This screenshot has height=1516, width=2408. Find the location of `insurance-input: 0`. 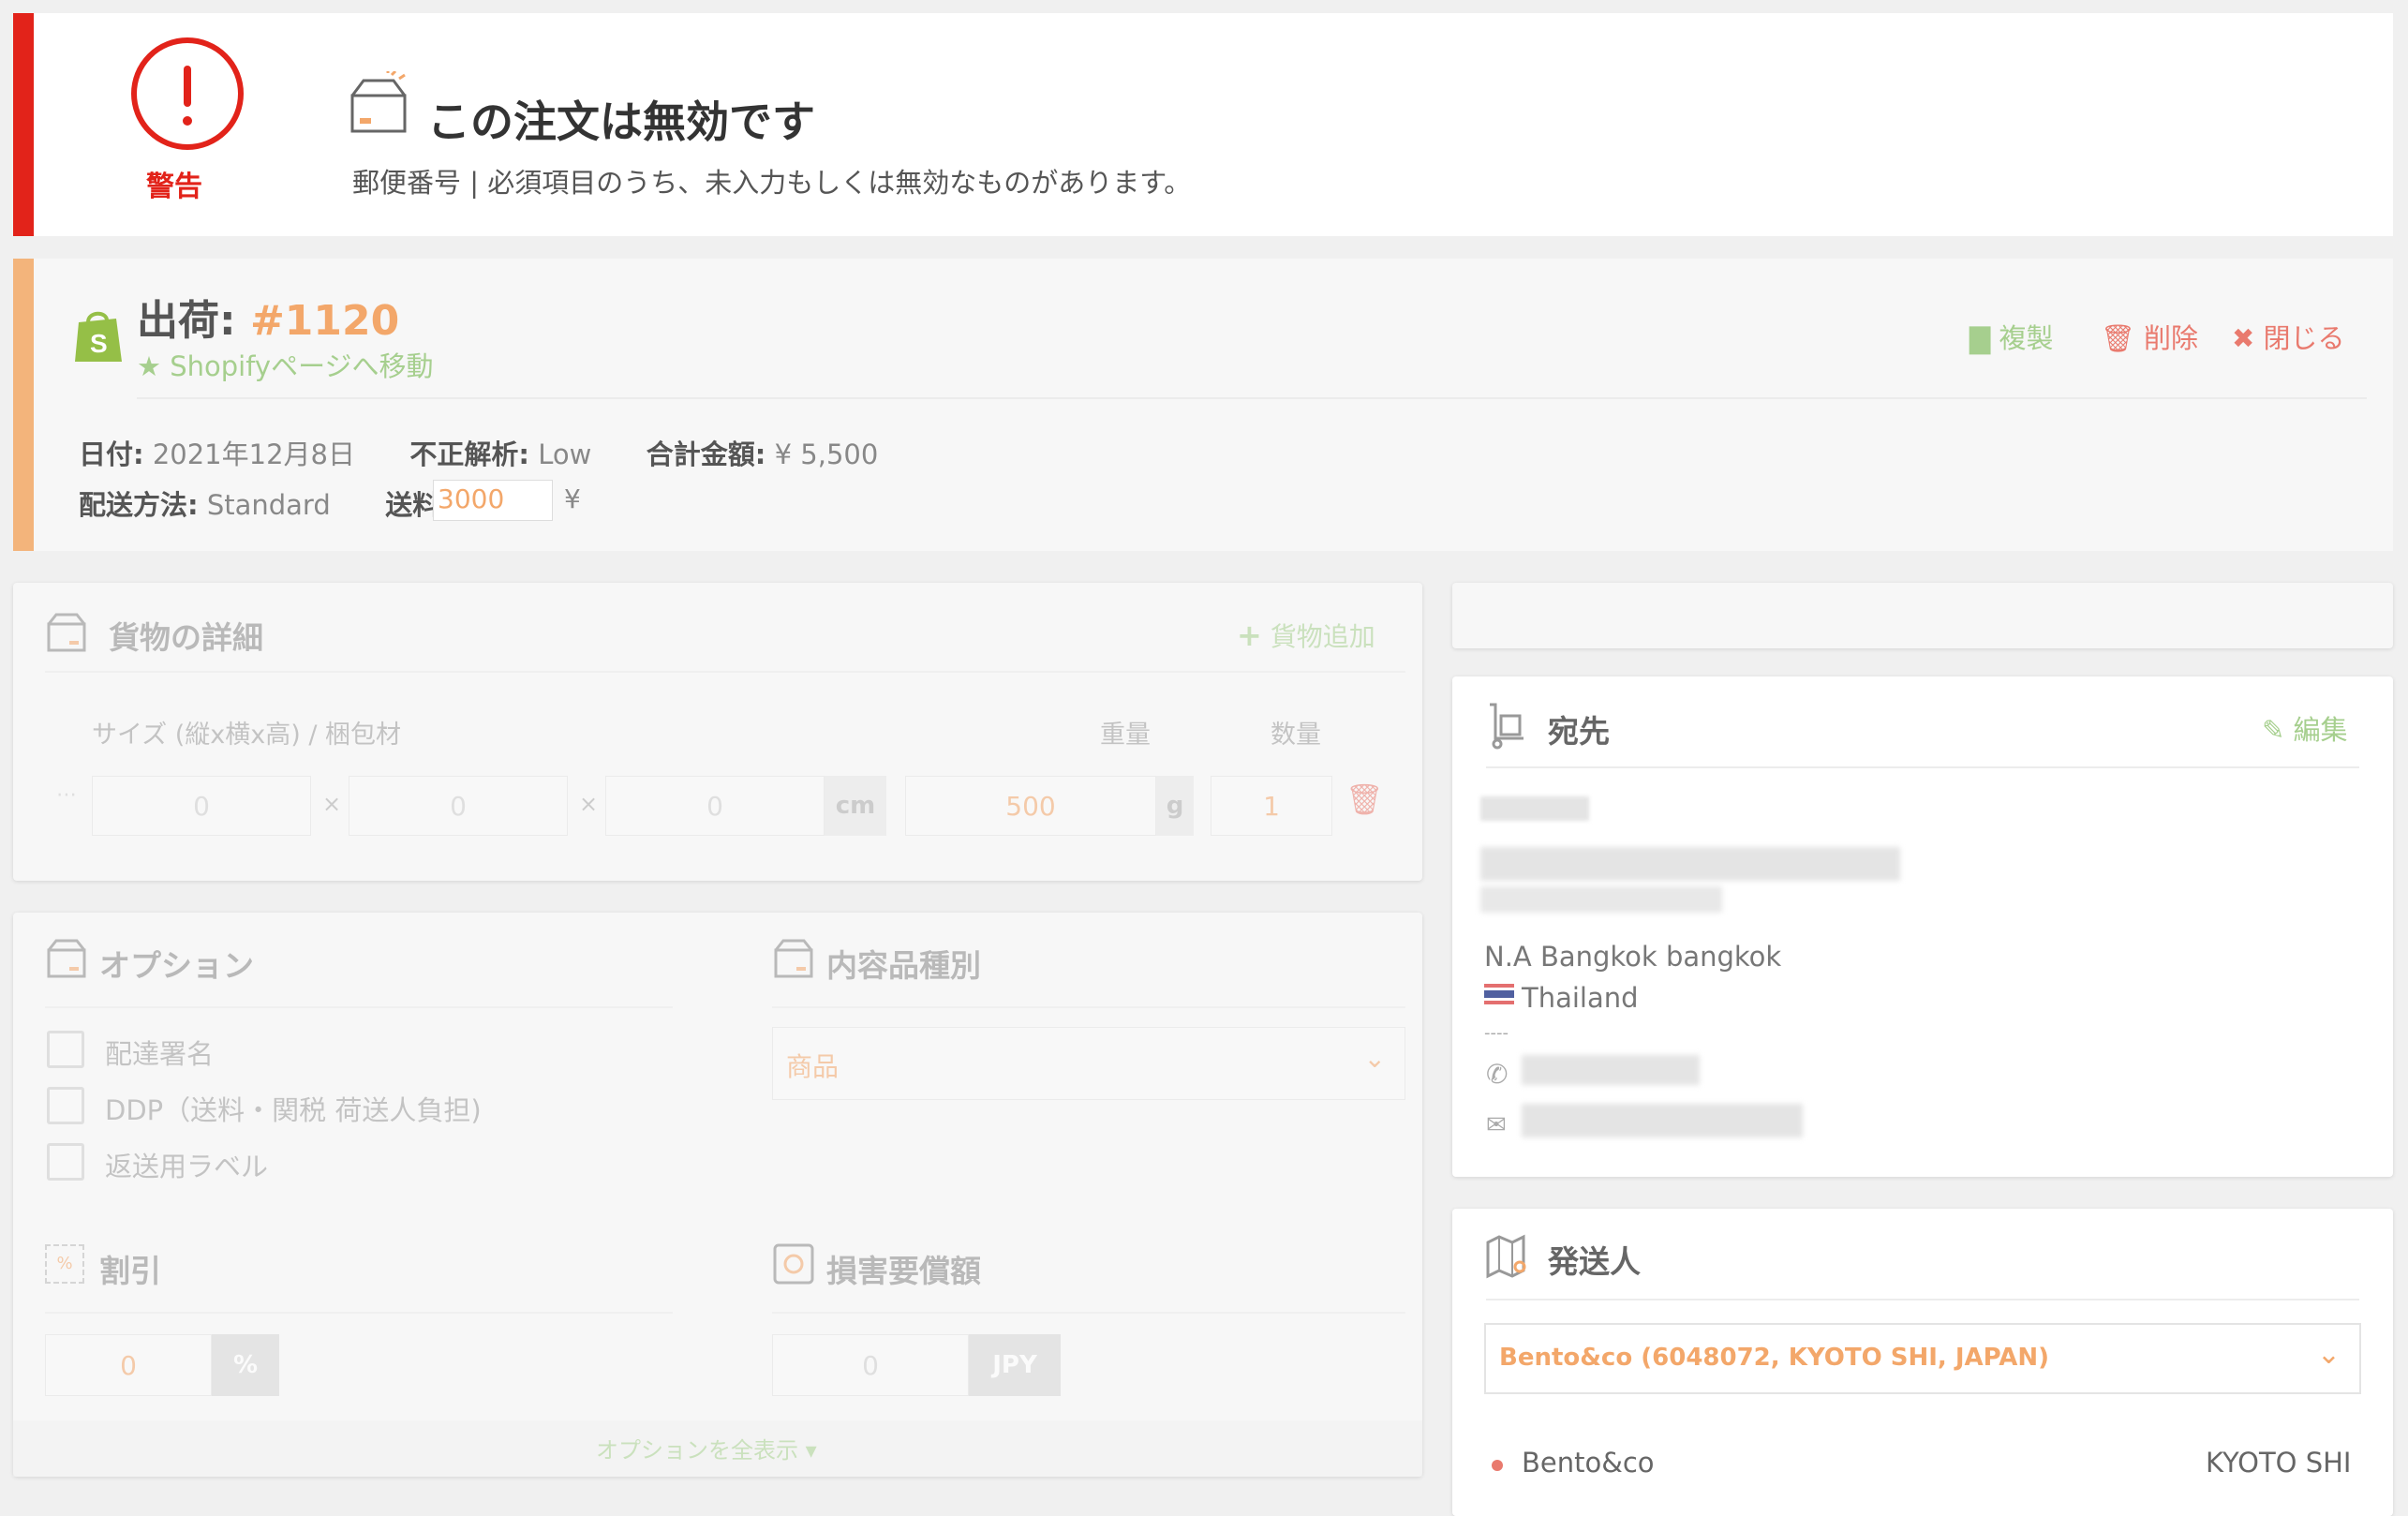

insurance-input: 0 is located at coordinates (870, 1365).